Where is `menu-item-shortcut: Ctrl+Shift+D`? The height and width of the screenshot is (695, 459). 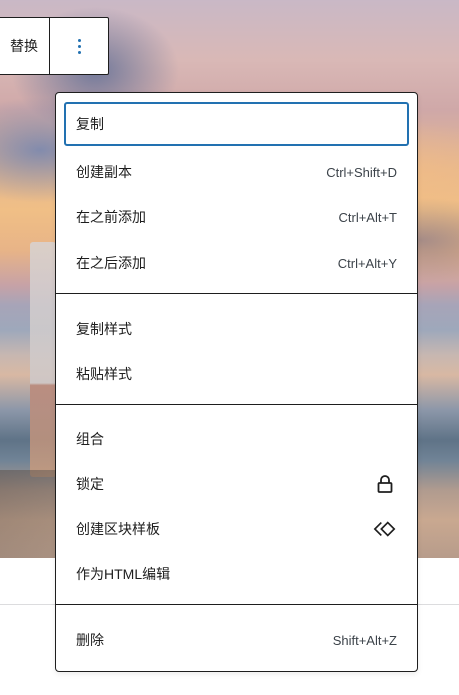
menu-item-shortcut: Ctrl+Shift+D is located at coordinates (361, 172).